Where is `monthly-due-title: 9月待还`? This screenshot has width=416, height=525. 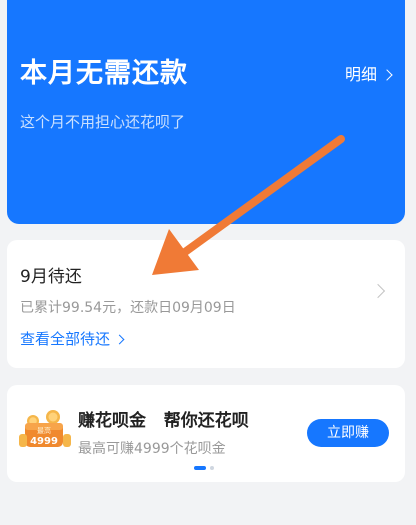
monthly-due-title: 9月待还 is located at coordinates (51, 277).